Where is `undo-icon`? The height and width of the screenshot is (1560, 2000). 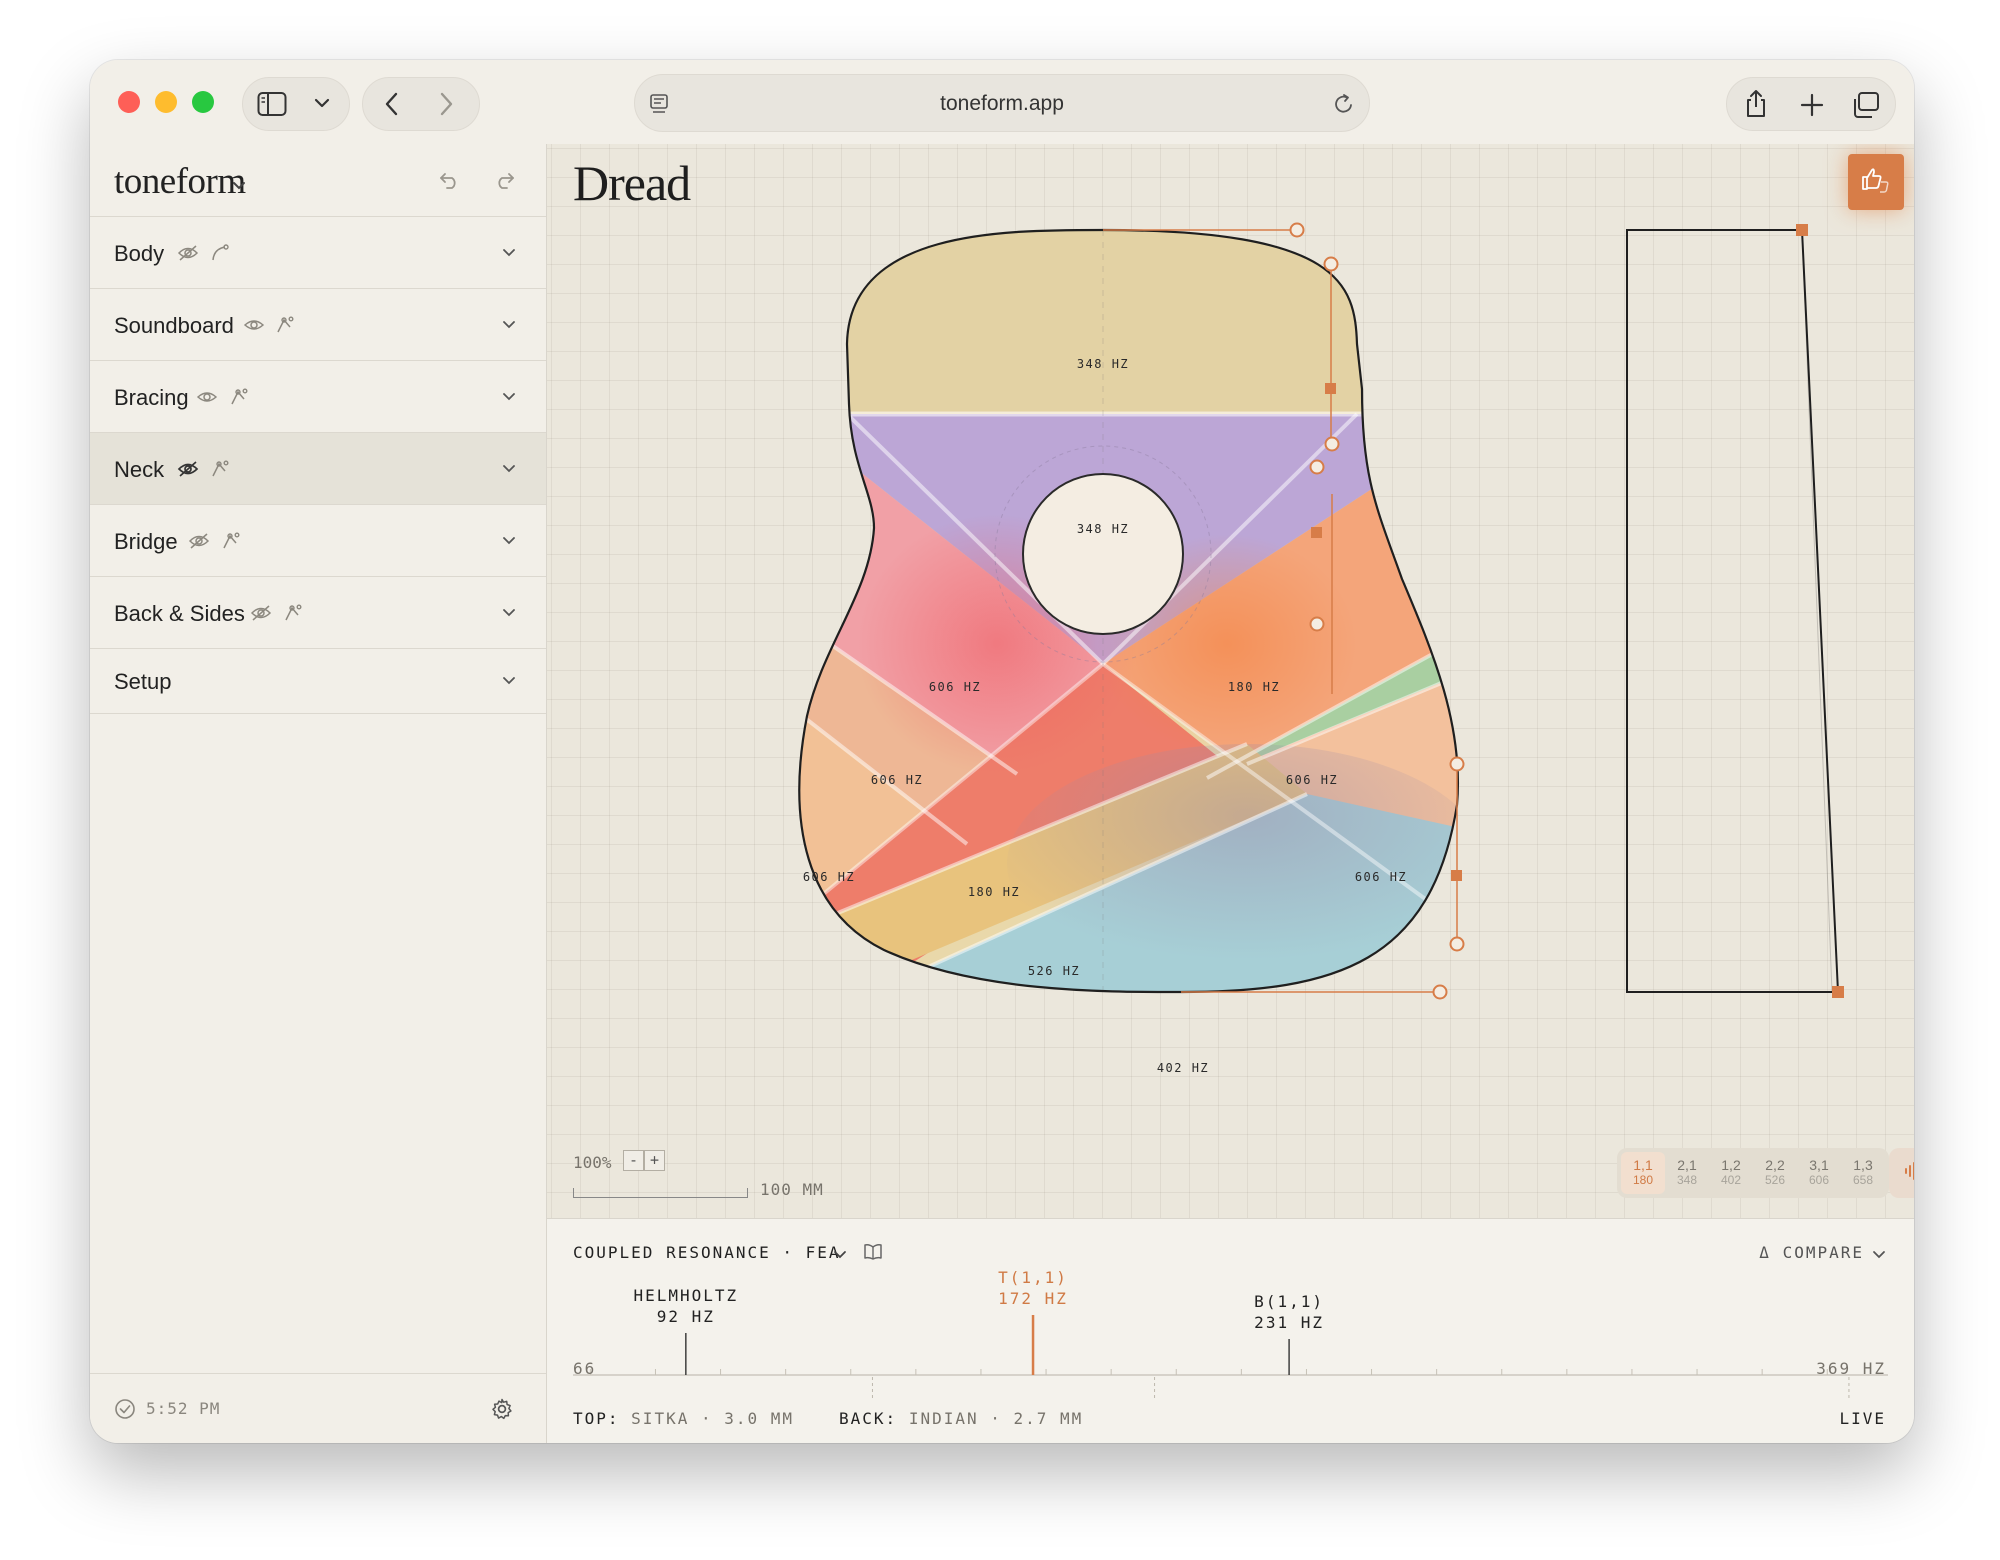
undo-icon is located at coordinates (450, 182).